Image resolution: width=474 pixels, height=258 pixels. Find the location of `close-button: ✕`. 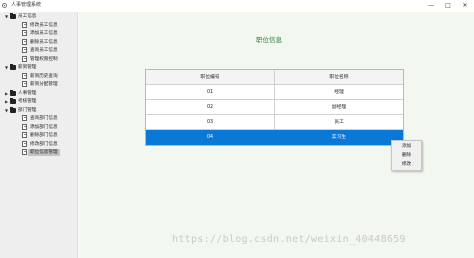

close-button: ✕ is located at coordinates (465, 5).